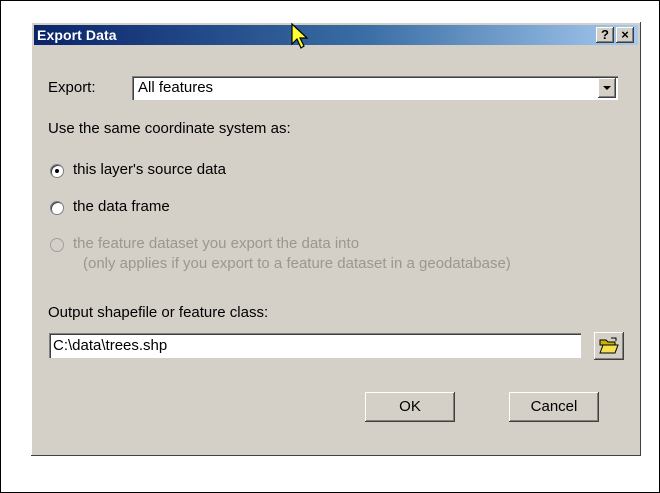  What do you see at coordinates (625, 35) in the screenshot?
I see `close-button: ×` at bounding box center [625, 35].